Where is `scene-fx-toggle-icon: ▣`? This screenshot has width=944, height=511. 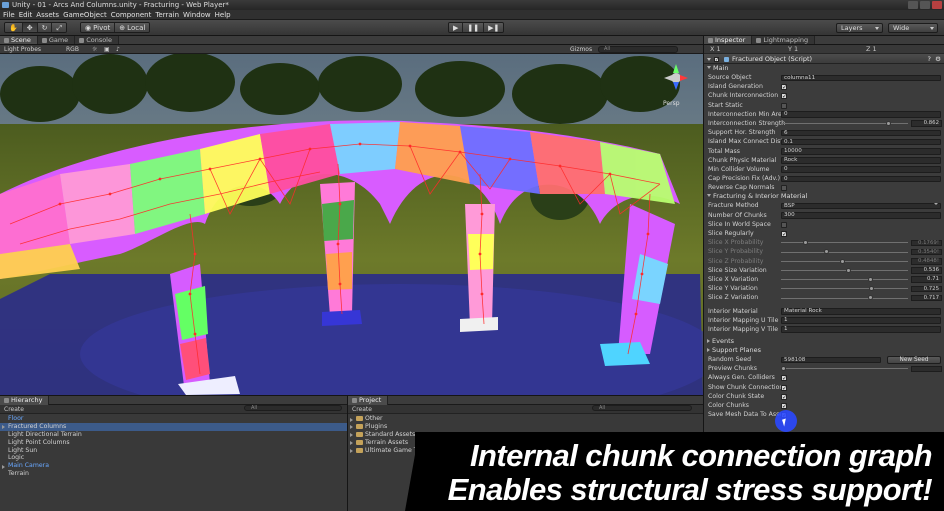 scene-fx-toggle-icon: ▣ is located at coordinates (107, 49).